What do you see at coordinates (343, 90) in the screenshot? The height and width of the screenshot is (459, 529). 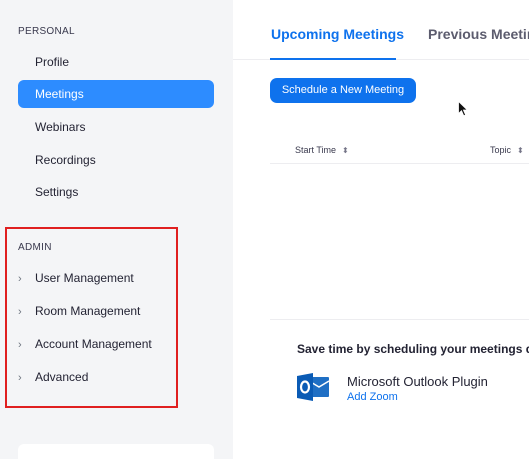 I see `schedule-meeting-button: Schedule a New Meeting` at bounding box center [343, 90].